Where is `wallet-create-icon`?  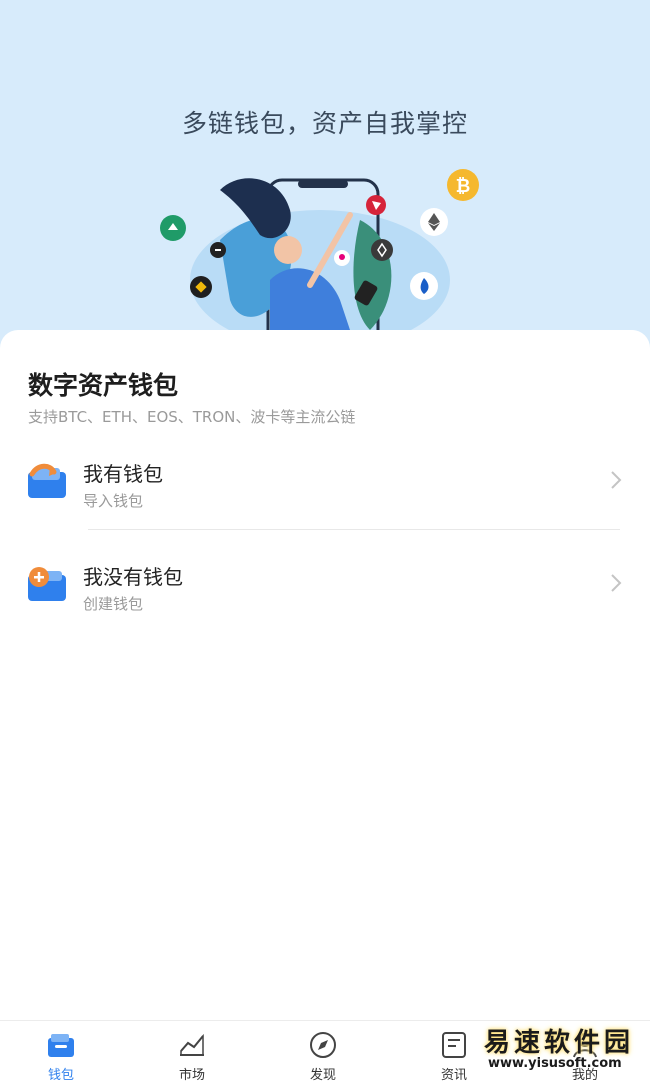
wallet-create-icon is located at coordinates (47, 584).